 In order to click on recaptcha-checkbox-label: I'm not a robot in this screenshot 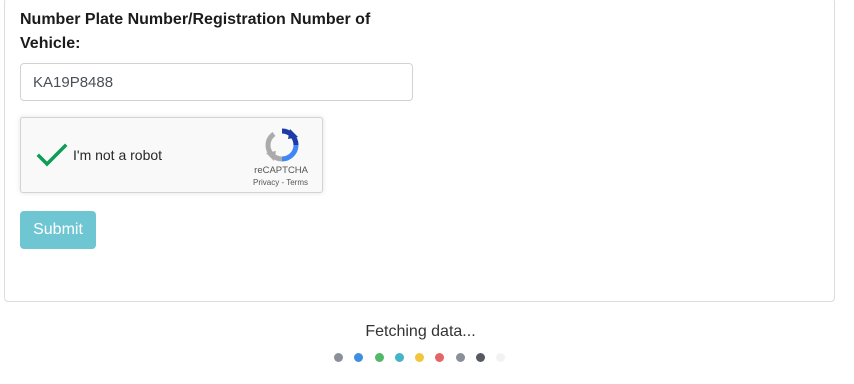, I will do `click(118, 155)`.